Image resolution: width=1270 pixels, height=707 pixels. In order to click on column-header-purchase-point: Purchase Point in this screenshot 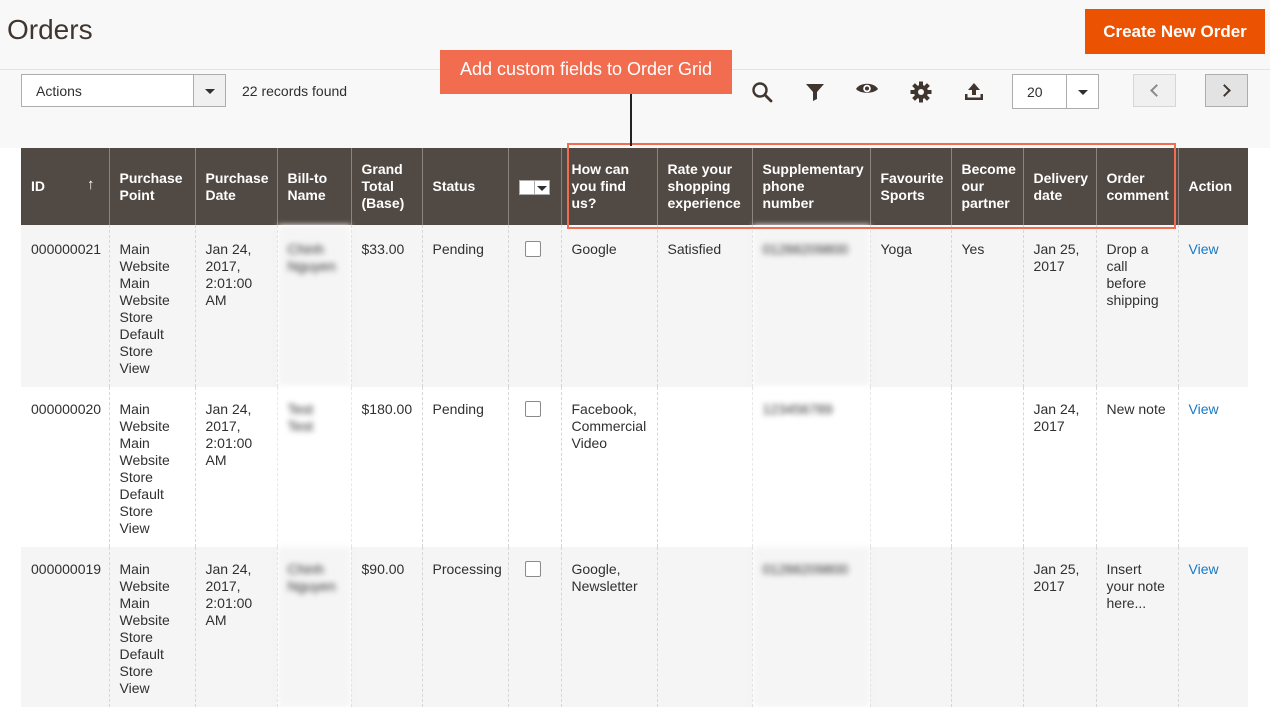, I will do `click(151, 186)`.